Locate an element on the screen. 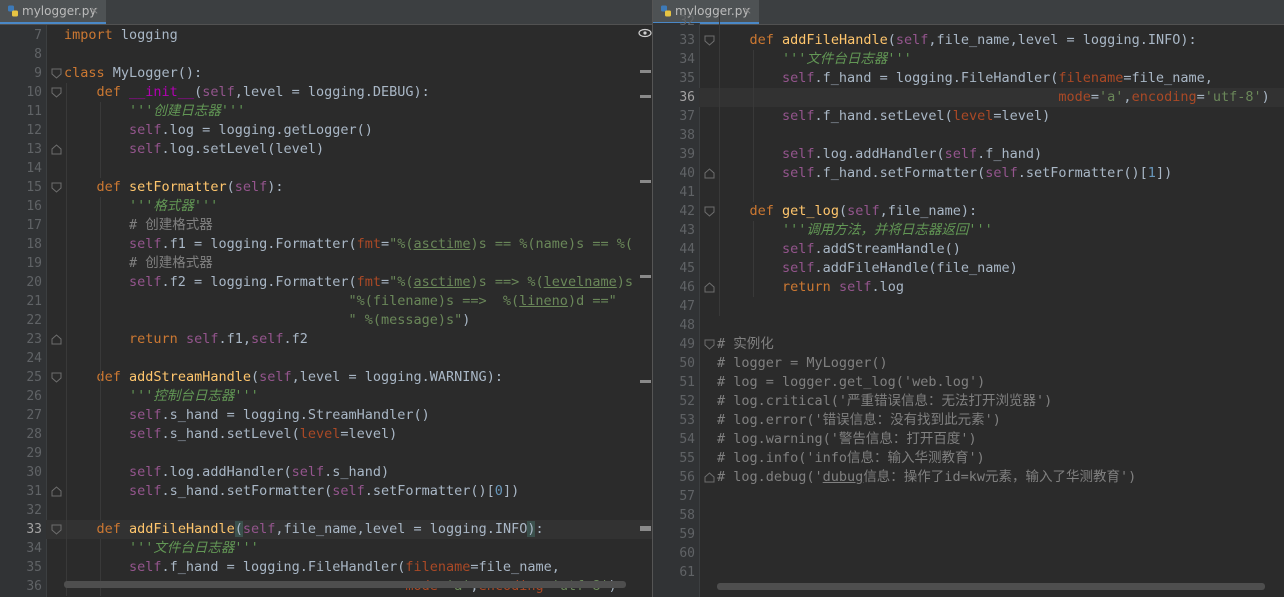  code-line: '''控制台日志器''' is located at coordinates (161, 396).